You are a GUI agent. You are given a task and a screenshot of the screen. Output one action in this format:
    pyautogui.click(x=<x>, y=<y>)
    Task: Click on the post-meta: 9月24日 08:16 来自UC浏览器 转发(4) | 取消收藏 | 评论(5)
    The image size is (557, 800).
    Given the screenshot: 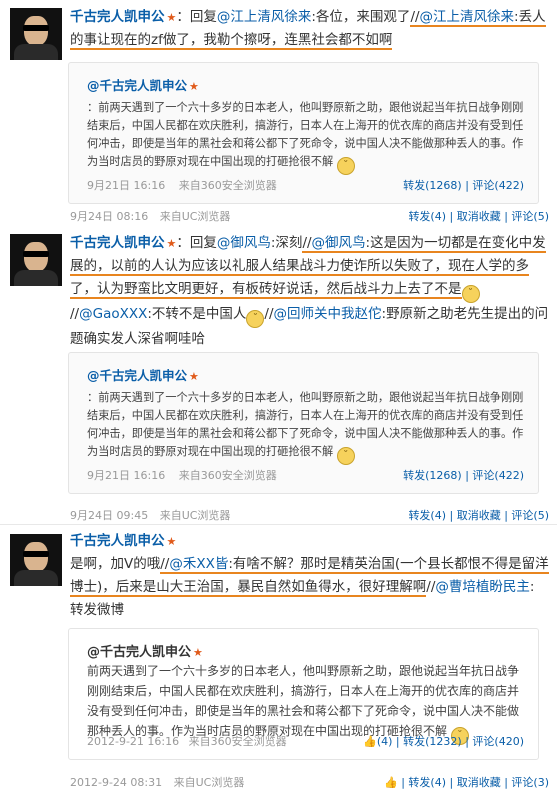 What is the action you would take?
    pyautogui.click(x=309, y=216)
    